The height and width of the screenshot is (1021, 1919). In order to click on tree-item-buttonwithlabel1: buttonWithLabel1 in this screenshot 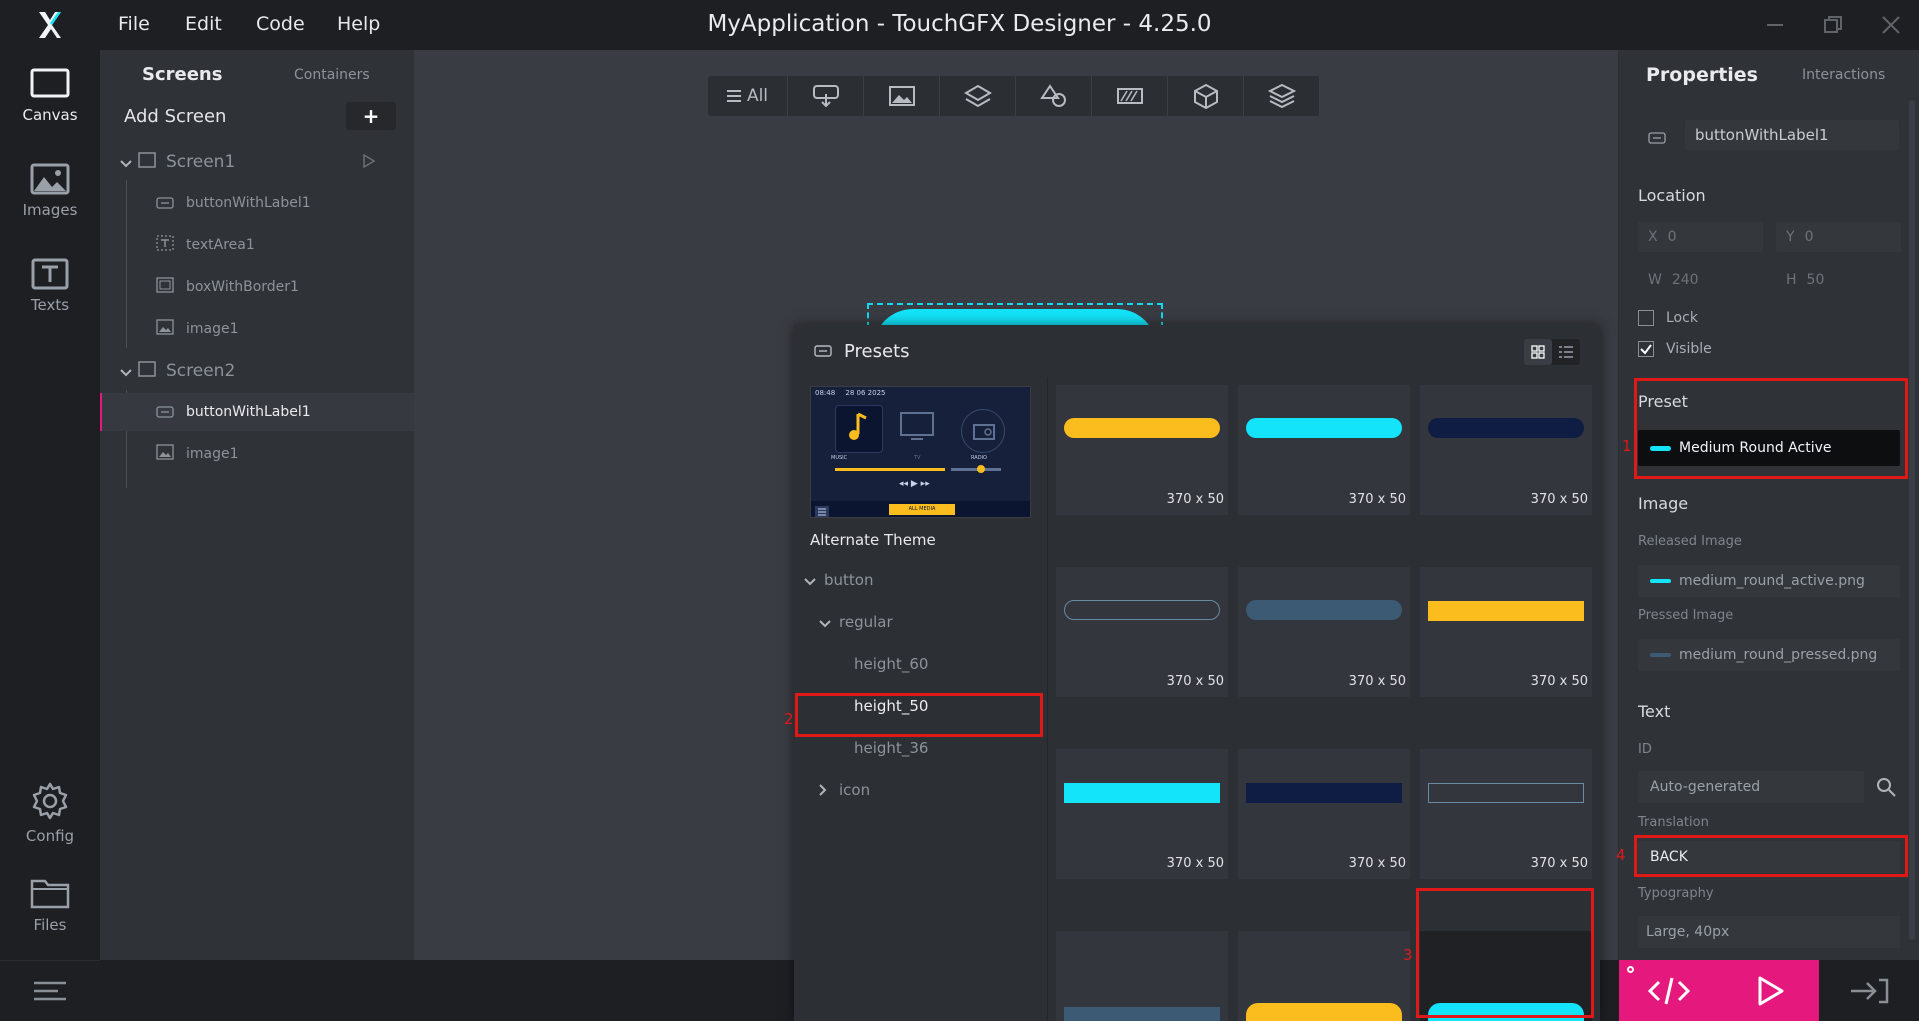, I will do `click(257, 203)`.